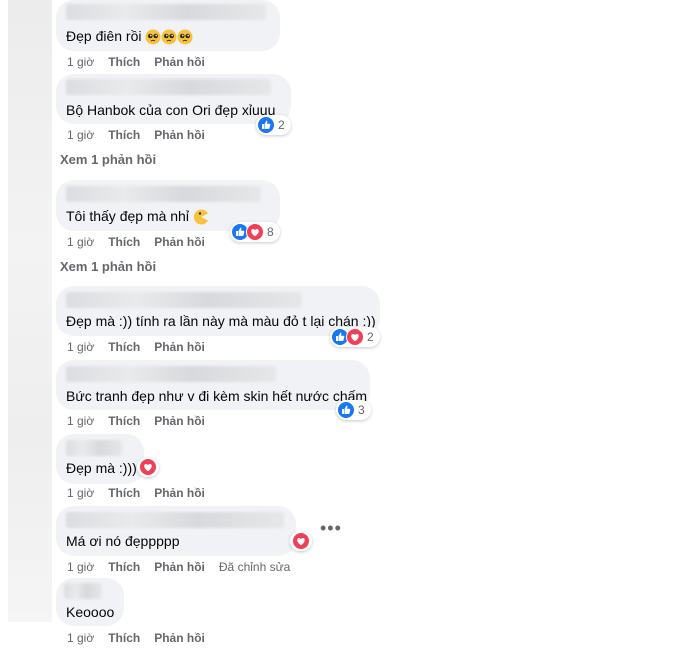 This screenshot has width=675, height=650. I want to click on comment-bubble: Bộ Hanbok của con Ori đẹp xỉuuu, so click(173, 99).